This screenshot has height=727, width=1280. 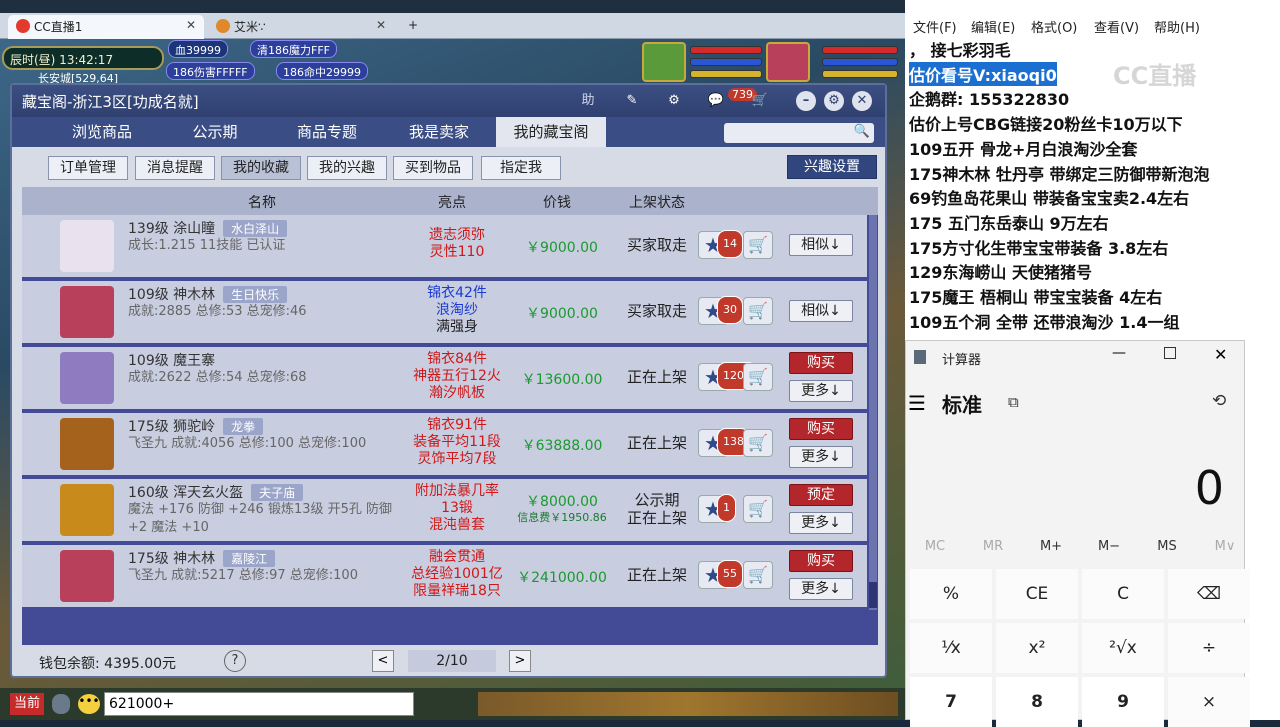 What do you see at coordinates (521, 168) in the screenshot?
I see `subtab-assigned: 指定我` at bounding box center [521, 168].